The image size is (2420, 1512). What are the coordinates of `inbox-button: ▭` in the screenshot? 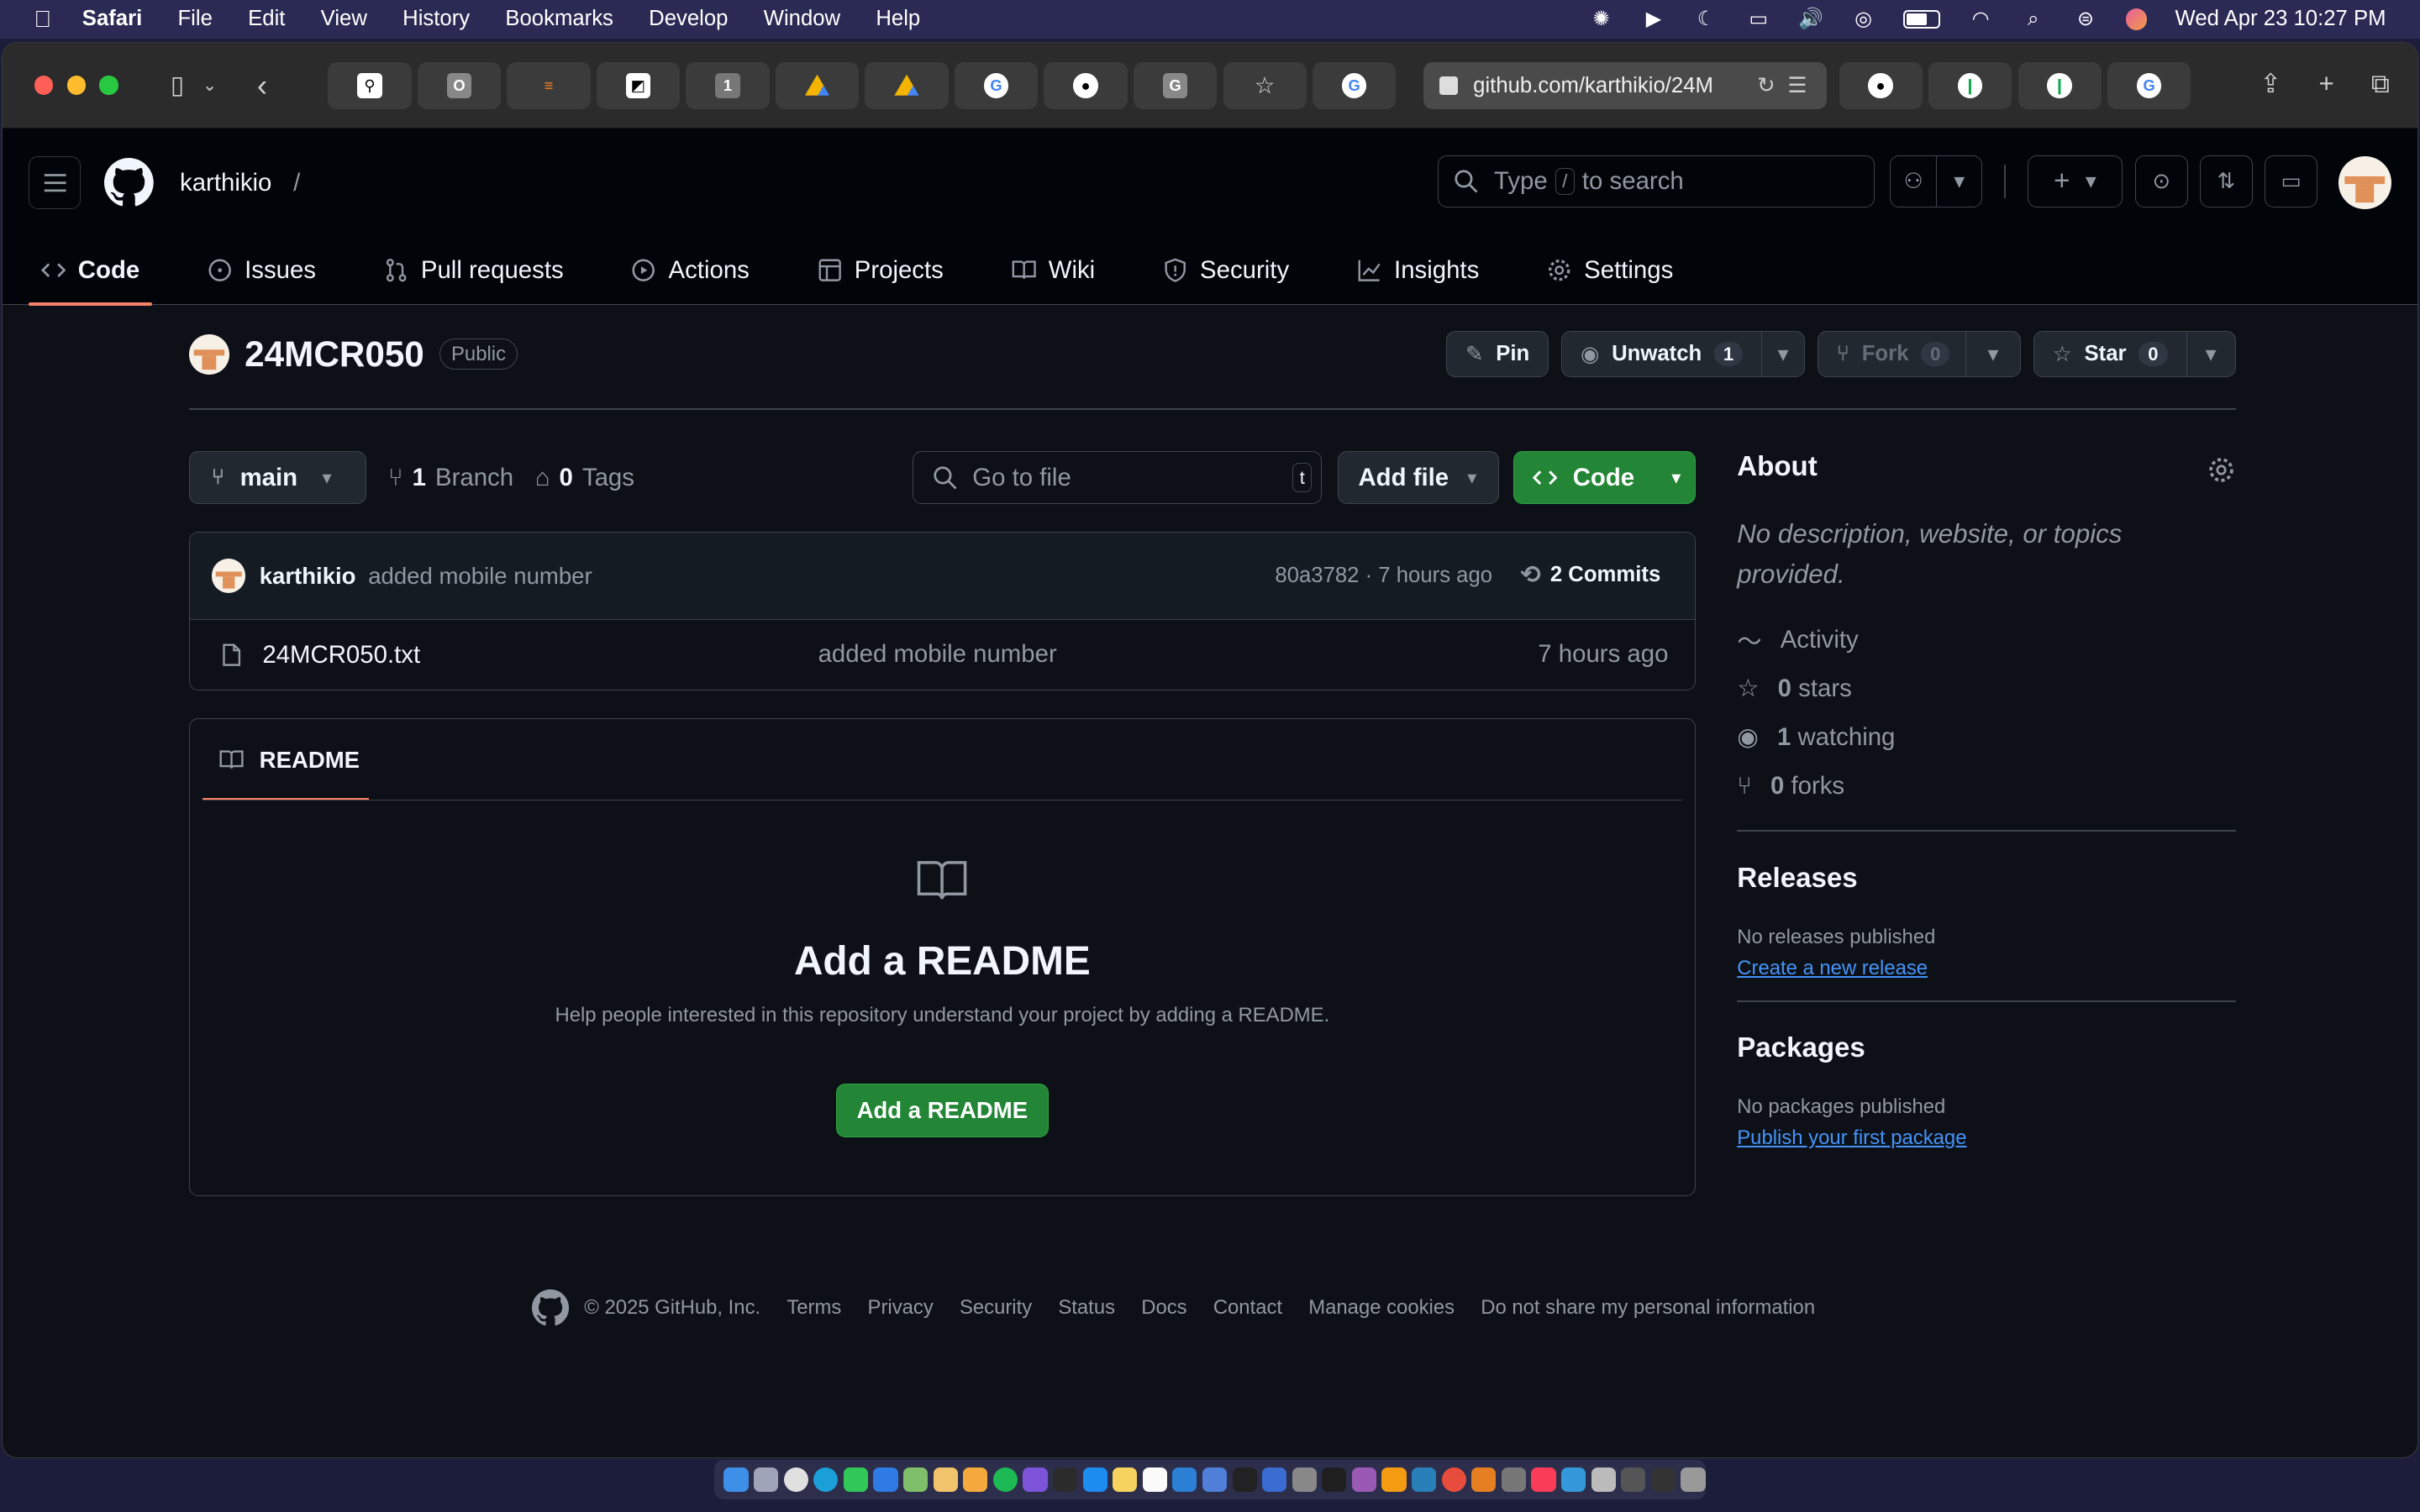 It's located at (2291, 181).